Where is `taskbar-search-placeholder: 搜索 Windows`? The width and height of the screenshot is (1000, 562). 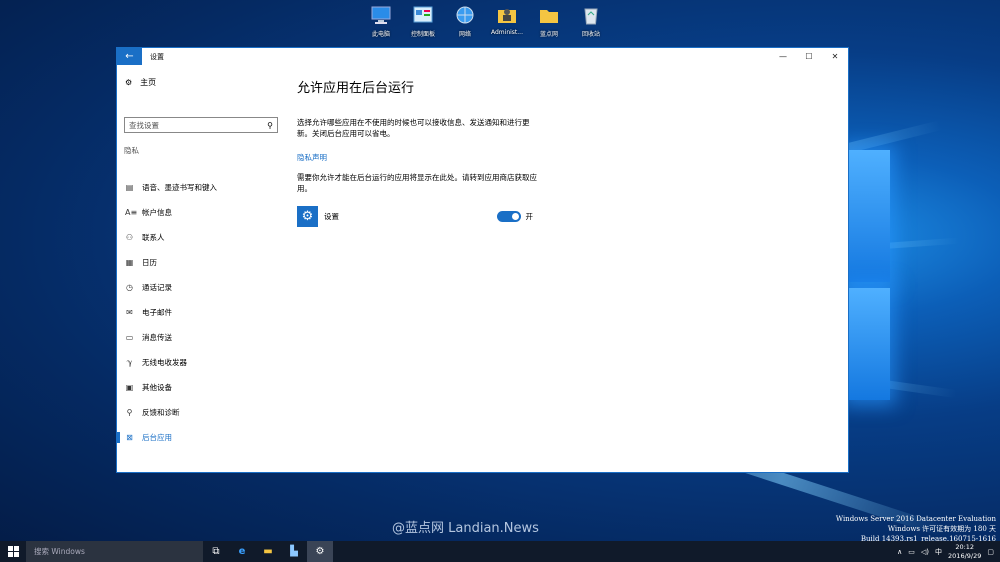 taskbar-search-placeholder: 搜索 Windows is located at coordinates (59, 551).